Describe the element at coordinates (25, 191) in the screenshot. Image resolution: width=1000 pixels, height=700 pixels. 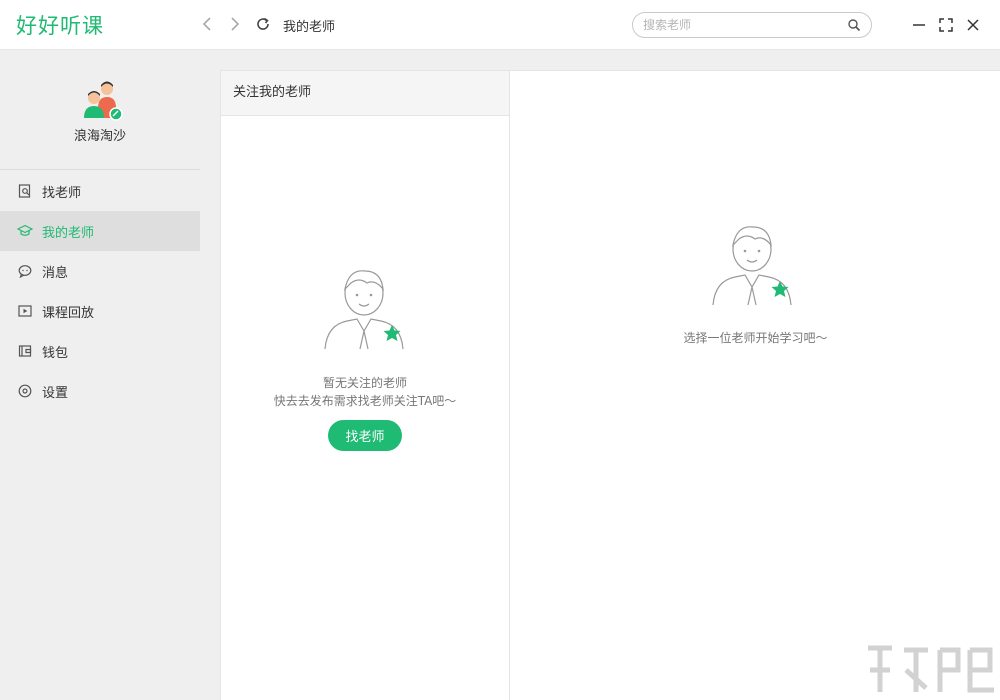
I see `find-teacher-icon` at that location.